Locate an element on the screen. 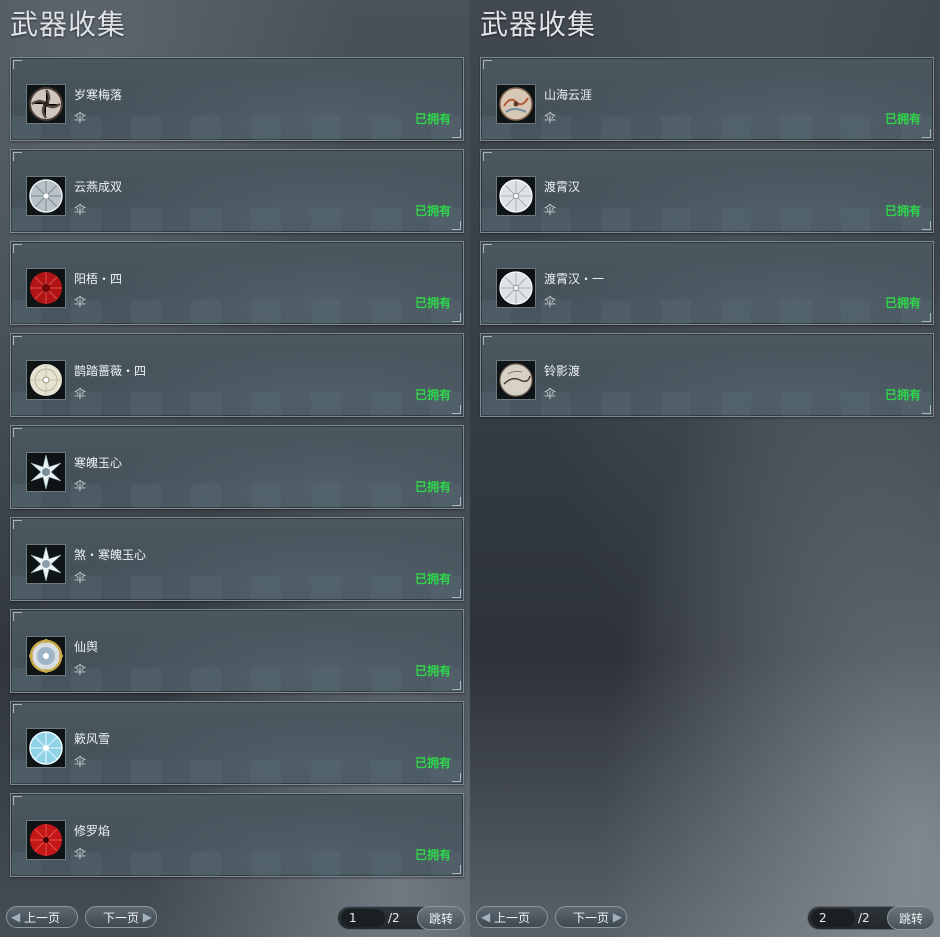 Image resolution: width=940 pixels, height=937 pixels. weapon-name: 鹊踏蔷薇・四 is located at coordinates (110, 371).